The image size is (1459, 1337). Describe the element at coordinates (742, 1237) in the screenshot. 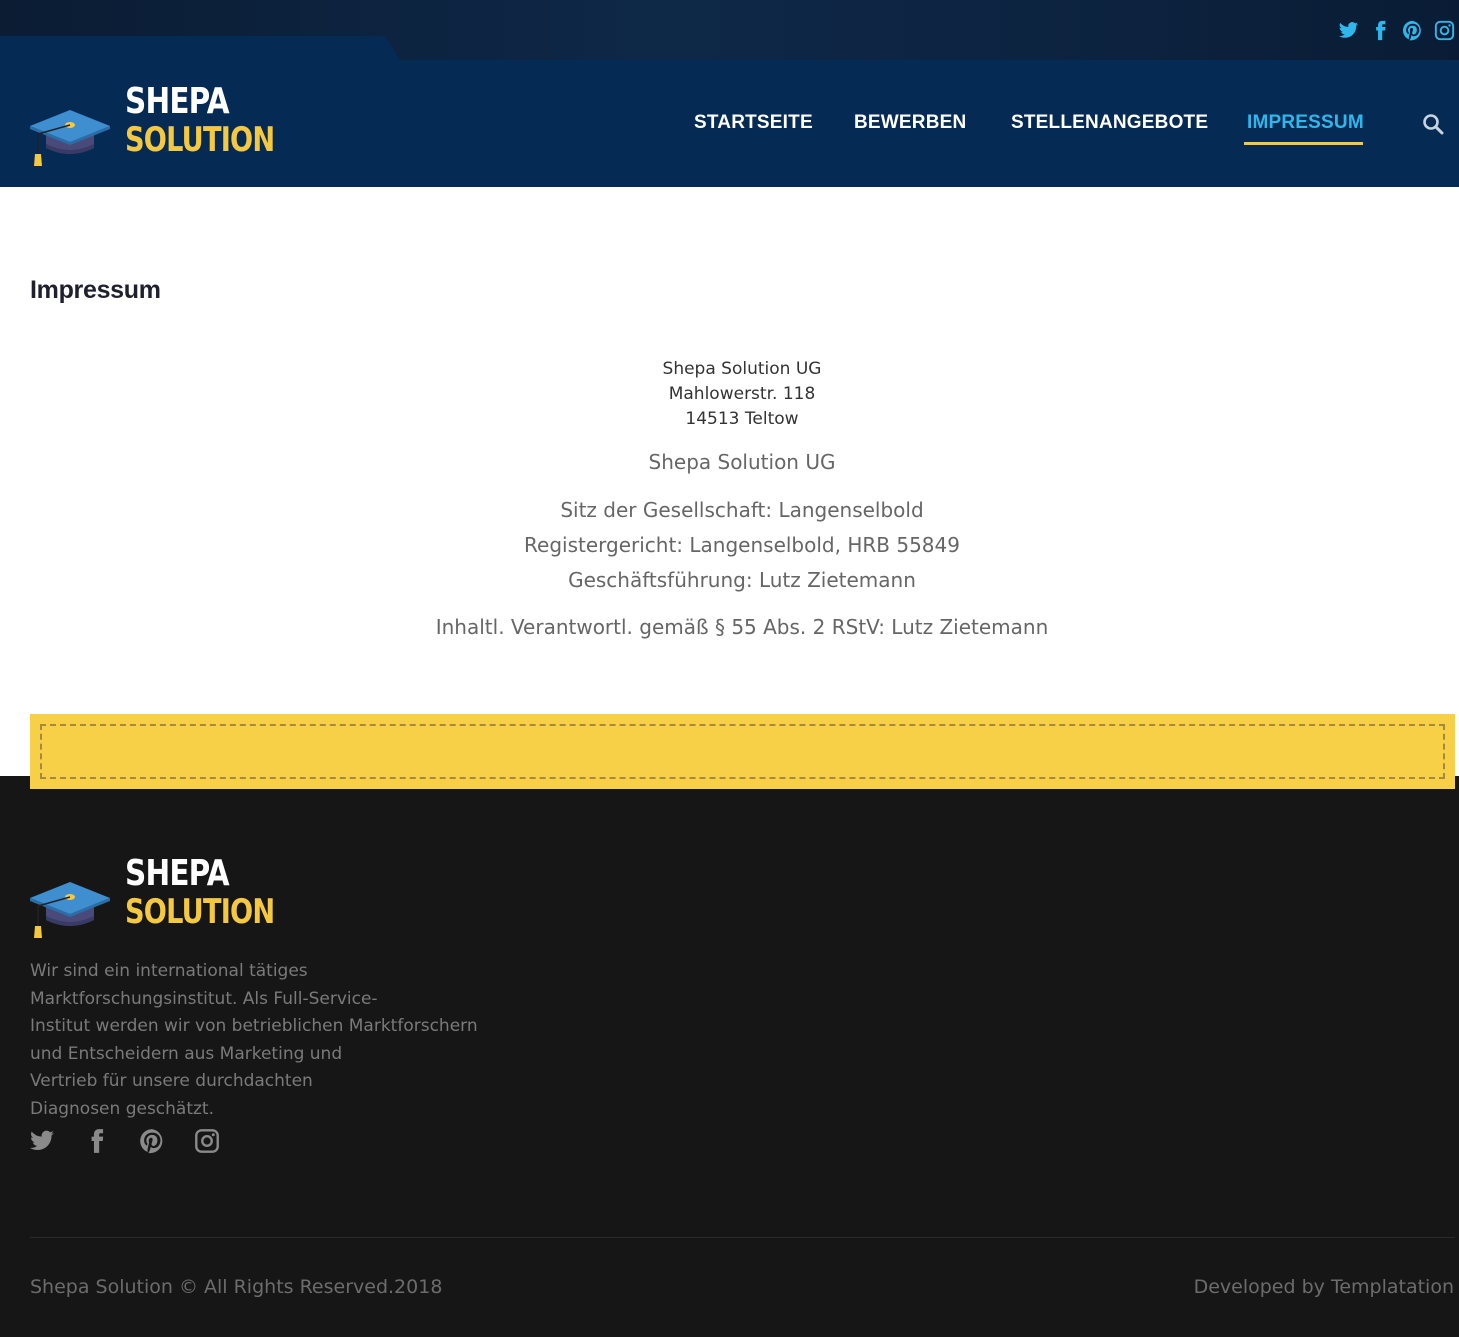

I see `footer-divider` at that location.